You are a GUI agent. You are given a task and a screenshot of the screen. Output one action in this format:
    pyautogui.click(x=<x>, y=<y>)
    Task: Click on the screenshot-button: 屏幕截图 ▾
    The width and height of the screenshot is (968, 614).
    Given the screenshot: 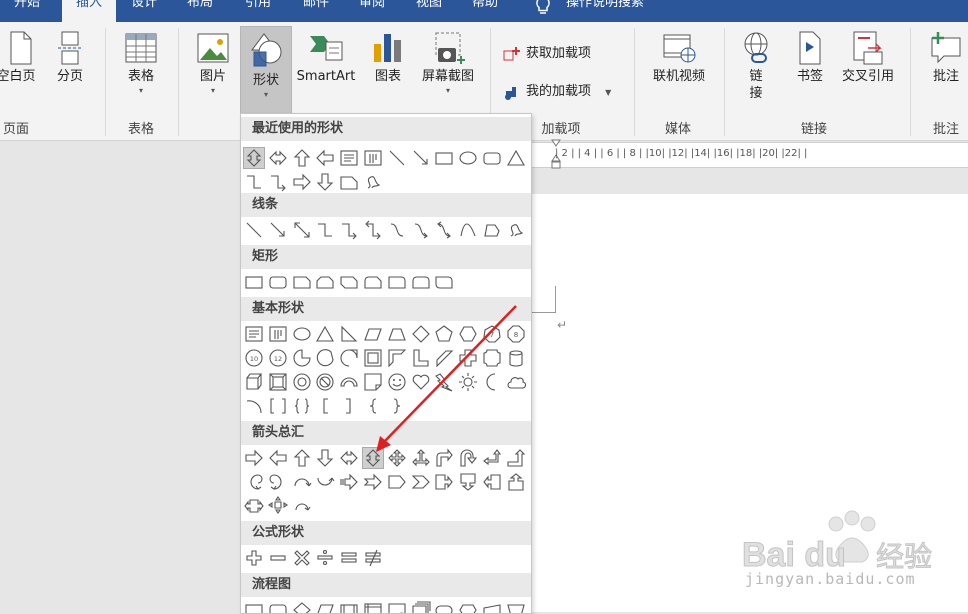 What is the action you would take?
    pyautogui.click(x=448, y=63)
    